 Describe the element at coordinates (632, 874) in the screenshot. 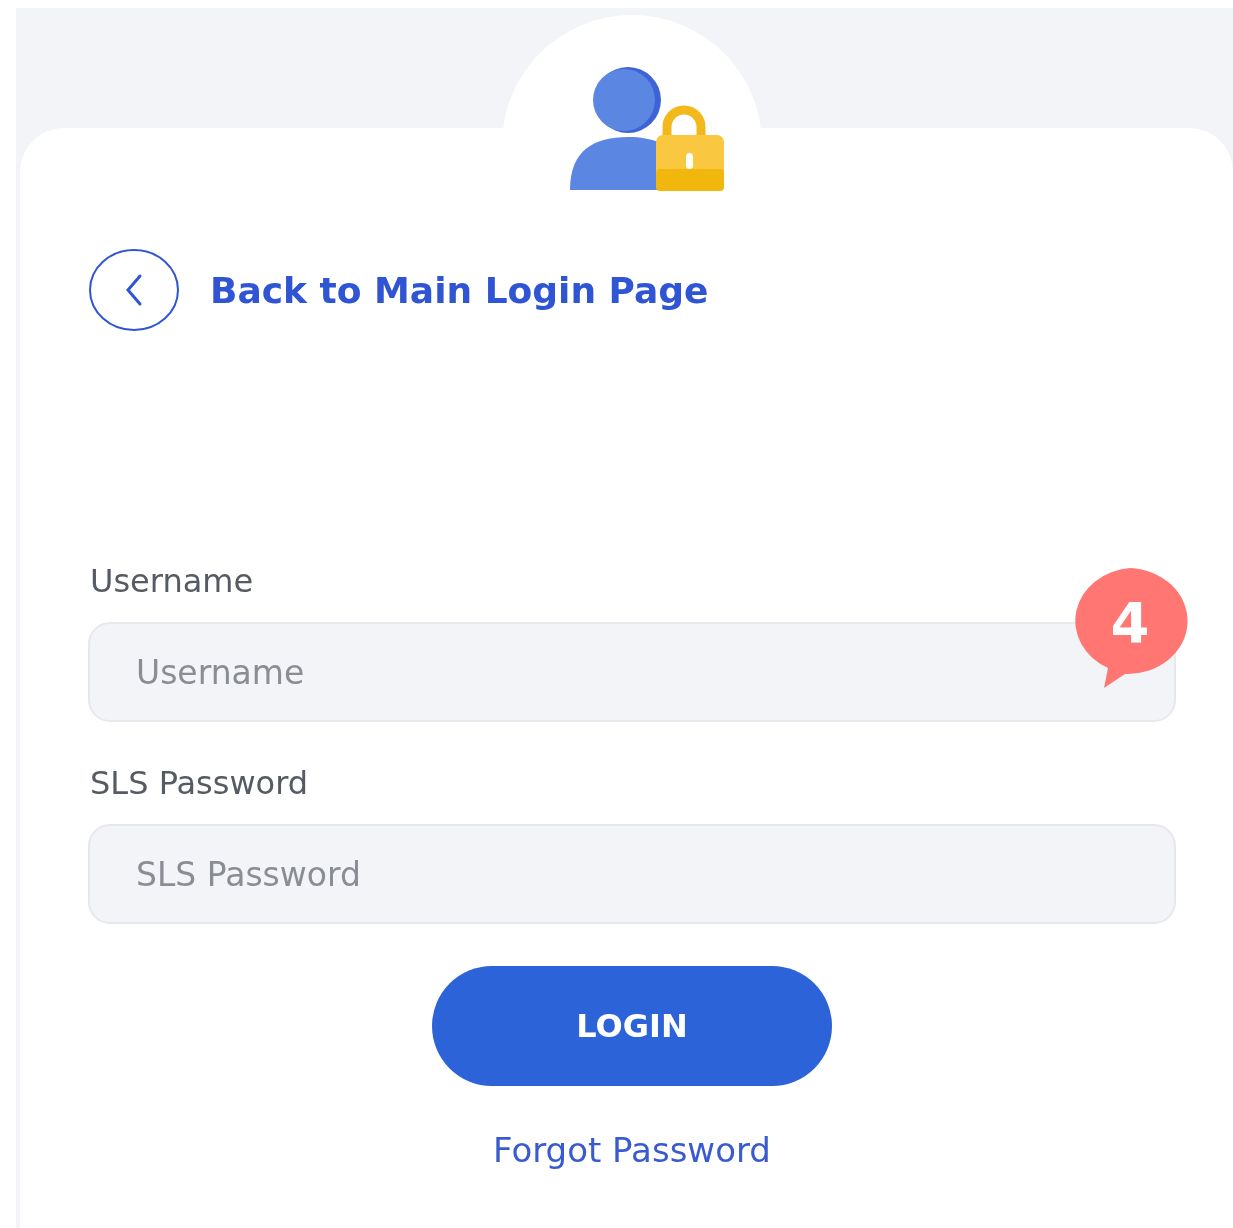

I see `input-field: SLS Password` at that location.